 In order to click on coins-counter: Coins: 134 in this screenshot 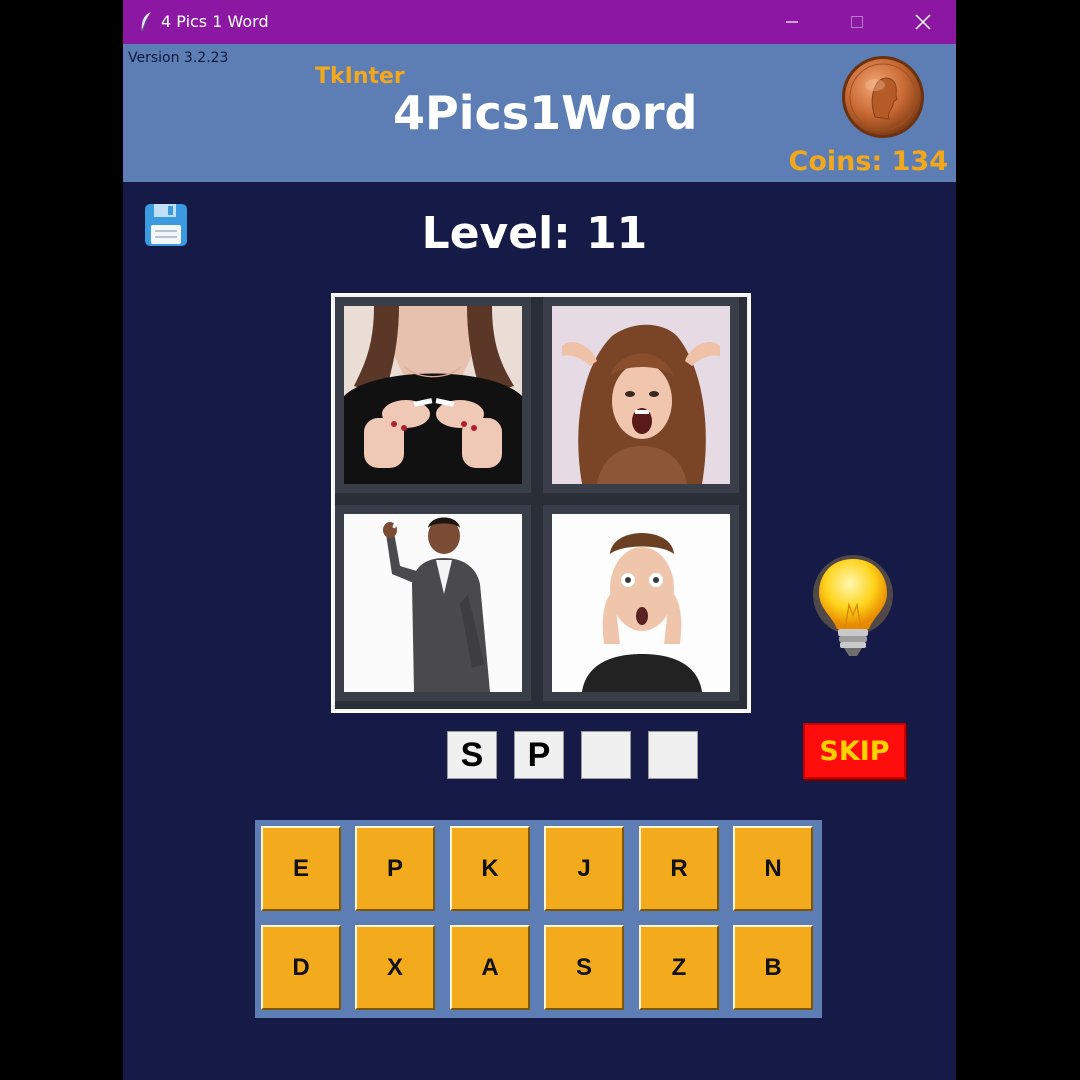, I will do `click(868, 161)`.